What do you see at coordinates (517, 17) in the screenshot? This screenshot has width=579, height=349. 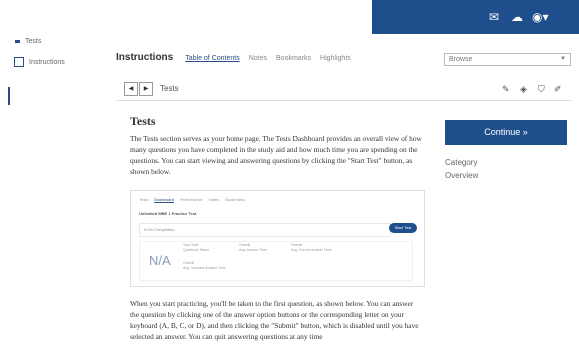 I see `cloud-icon: ☁` at bounding box center [517, 17].